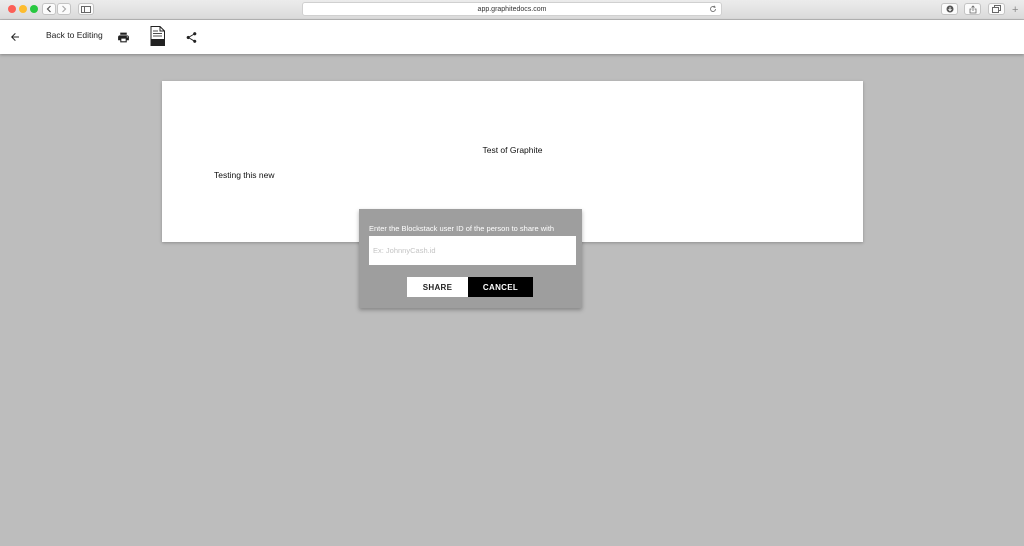 The image size is (1024, 546). Describe the element at coordinates (15, 37) in the screenshot. I see `back-arrow-icon` at that location.